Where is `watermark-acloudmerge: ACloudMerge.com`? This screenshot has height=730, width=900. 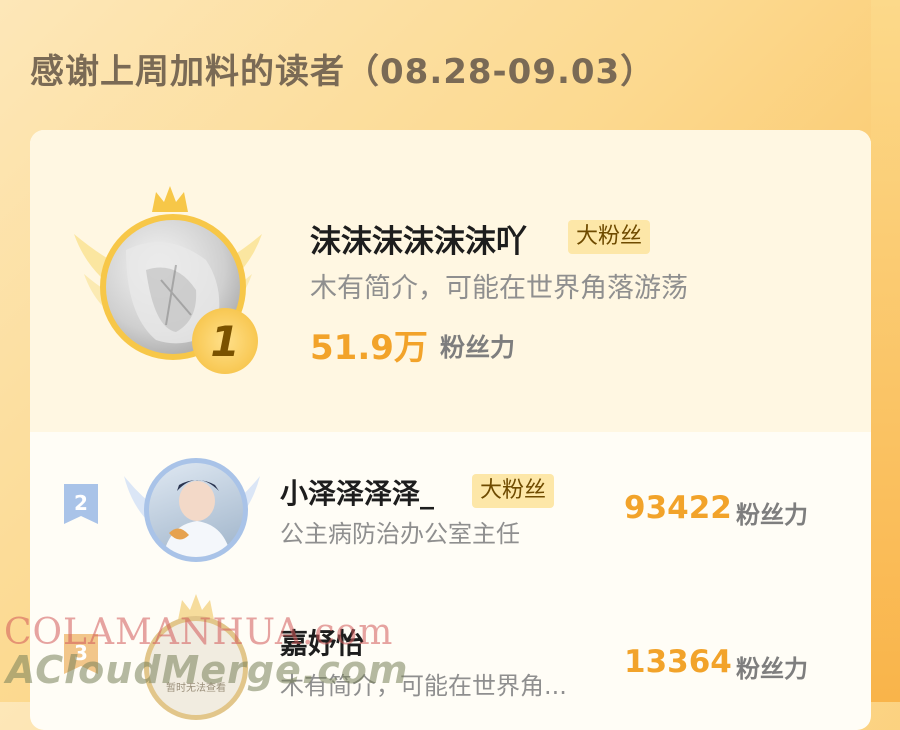 watermark-acloudmerge: ACloudMerge.com is located at coordinates (207, 670).